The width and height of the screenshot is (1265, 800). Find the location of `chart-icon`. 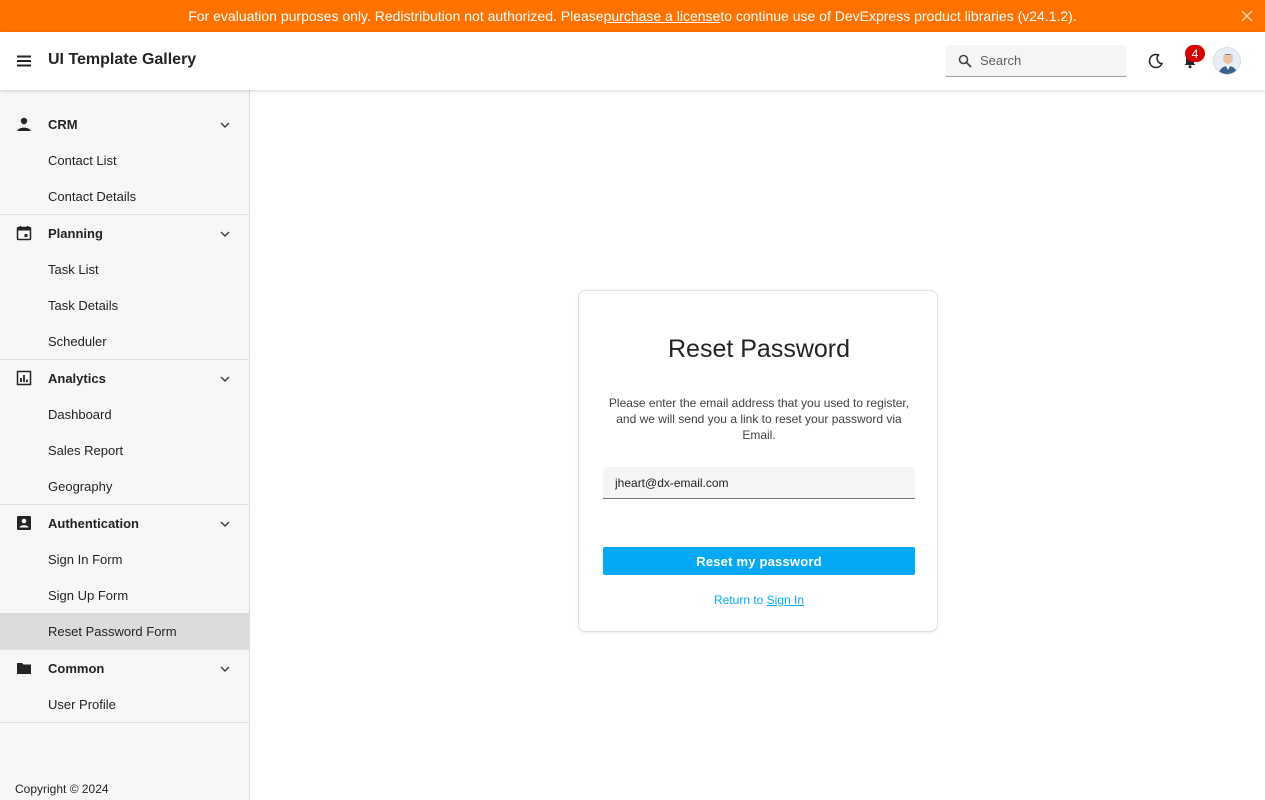

chart-icon is located at coordinates (24, 378).